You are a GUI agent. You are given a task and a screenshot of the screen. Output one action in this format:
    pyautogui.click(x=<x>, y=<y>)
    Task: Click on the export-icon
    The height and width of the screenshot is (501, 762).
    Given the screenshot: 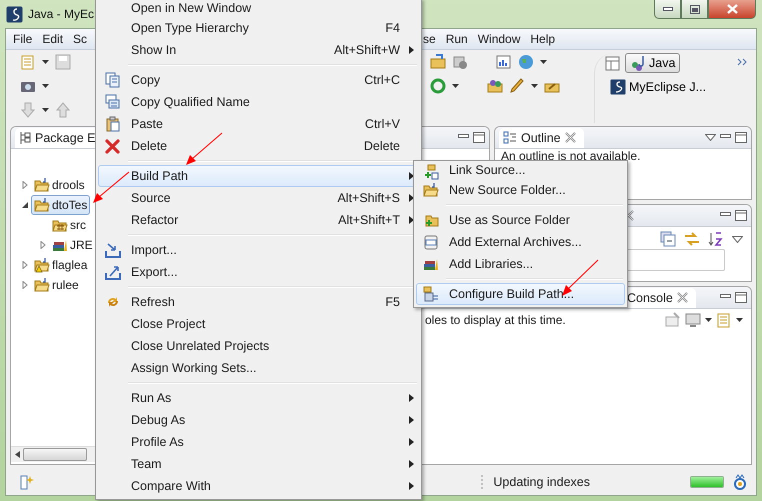 What is the action you would take?
    pyautogui.click(x=113, y=272)
    